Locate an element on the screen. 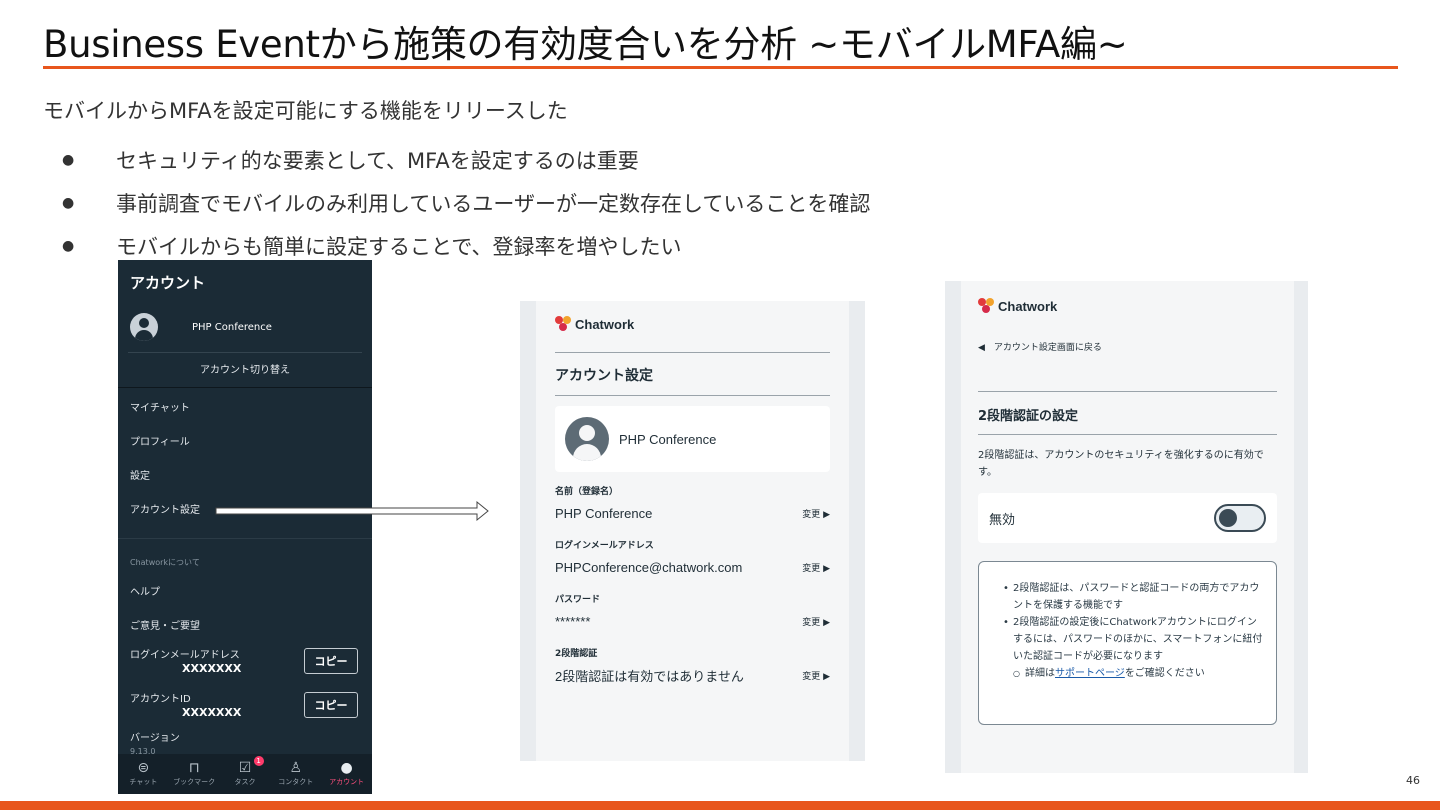 Image resolution: width=1440 pixels, height=810 pixels. password-field-row: ******* 変更 ▶ is located at coordinates (692, 621).